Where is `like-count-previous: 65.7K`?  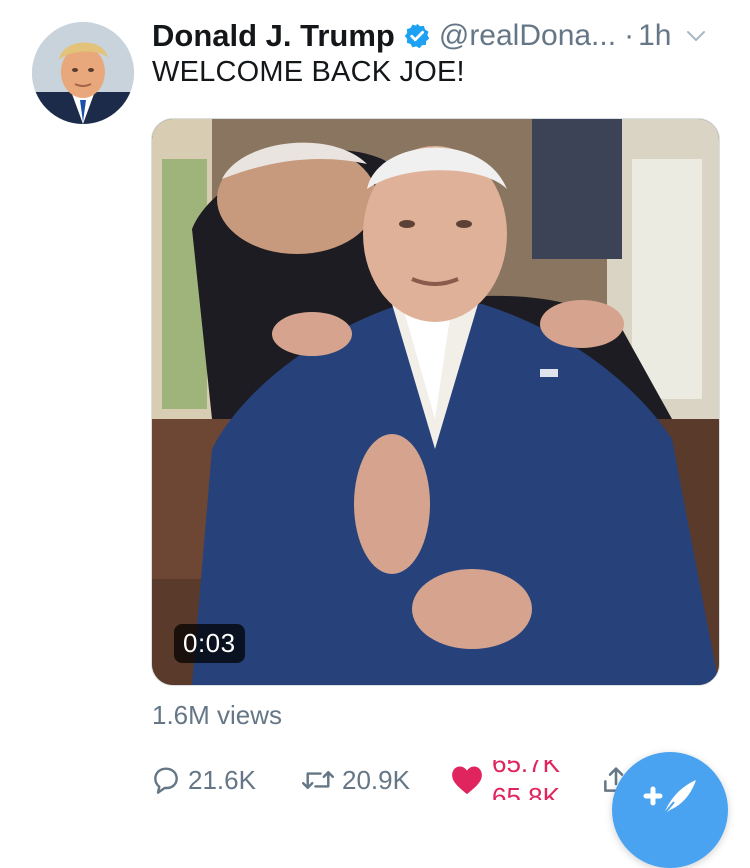
like-count-previous: 65.7K is located at coordinates (526, 769).